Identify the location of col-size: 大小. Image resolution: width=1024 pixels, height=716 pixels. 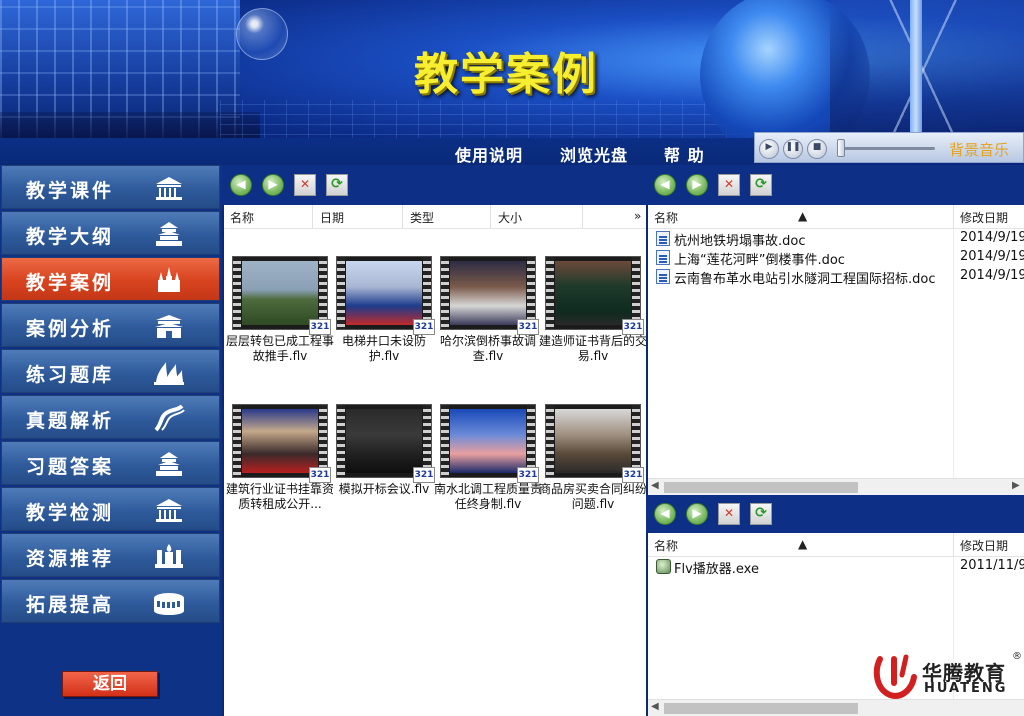
(510, 217).